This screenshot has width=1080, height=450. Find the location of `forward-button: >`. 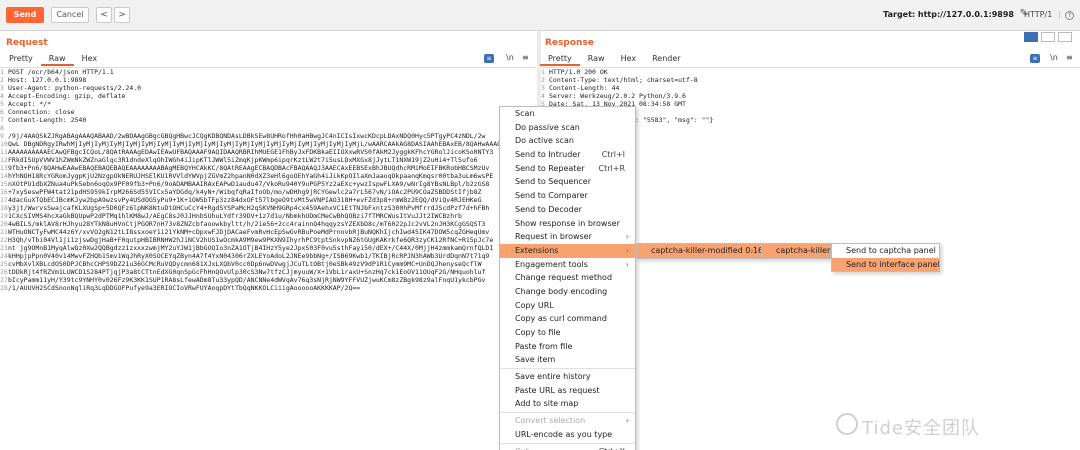

forward-button: > is located at coordinates (122, 15).